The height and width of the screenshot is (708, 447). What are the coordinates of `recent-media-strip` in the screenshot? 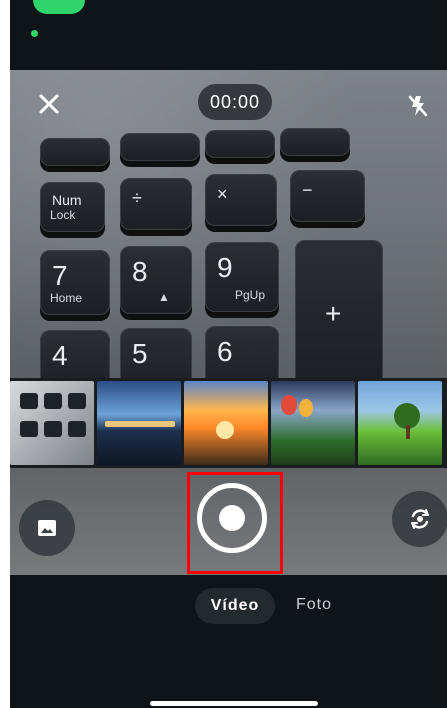 It's located at (228, 423).